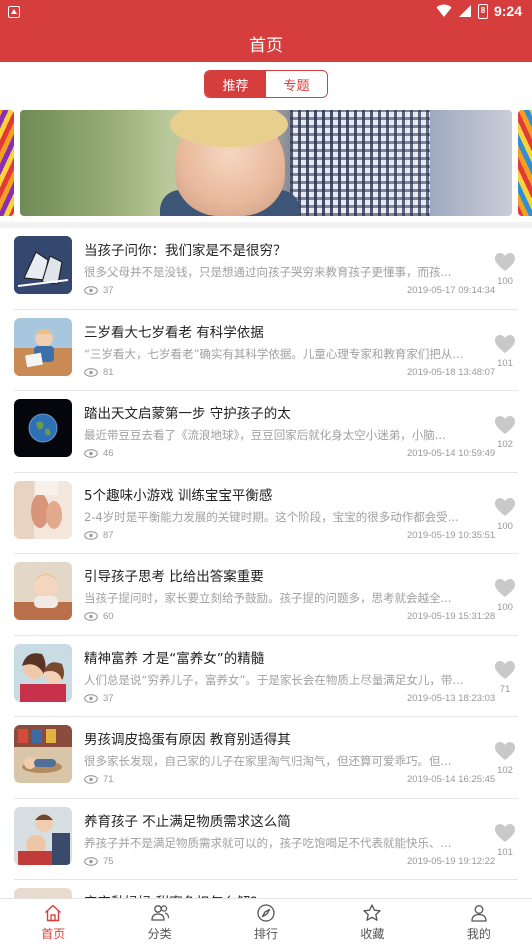 The width and height of the screenshot is (532, 946). I want to click on star-icon, so click(372, 912).